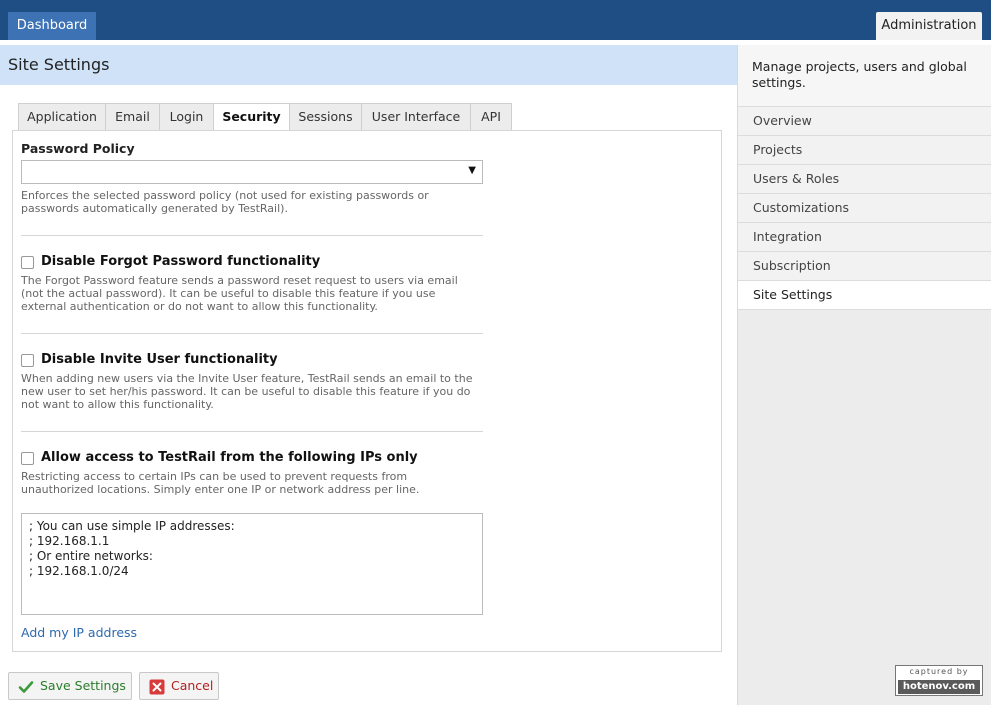  I want to click on textarea-line: ; 192.168.1.0/24, so click(79, 571).